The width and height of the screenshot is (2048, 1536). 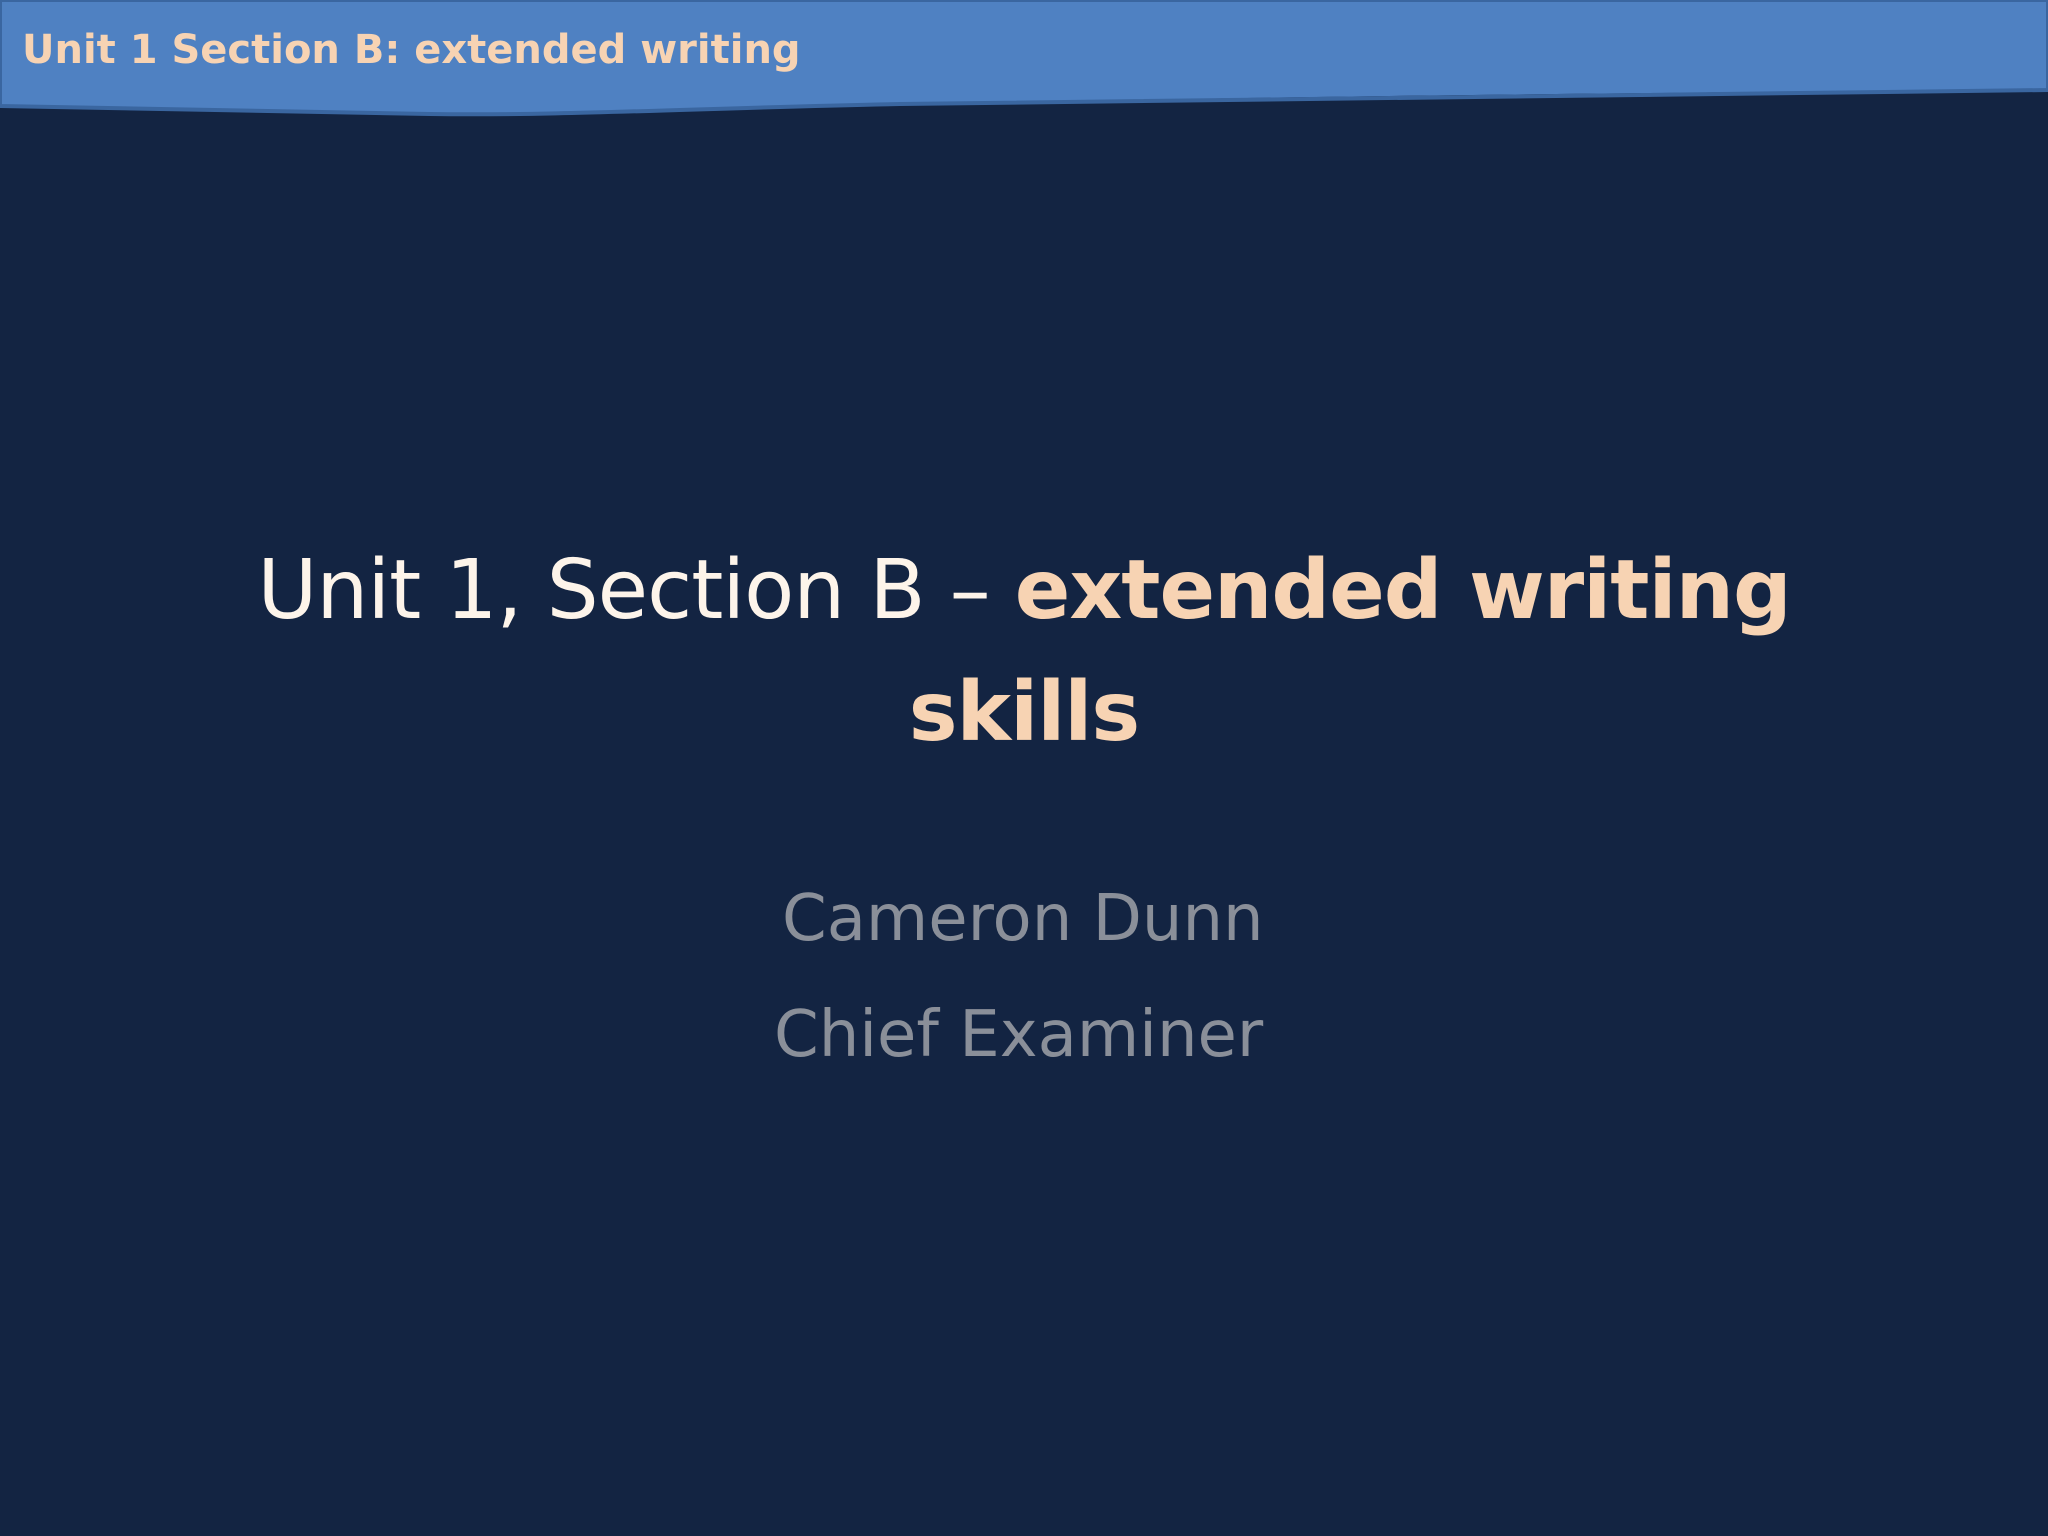 What do you see at coordinates (1023, 919) in the screenshot?
I see `presenter-name: Cameron Dunn` at bounding box center [1023, 919].